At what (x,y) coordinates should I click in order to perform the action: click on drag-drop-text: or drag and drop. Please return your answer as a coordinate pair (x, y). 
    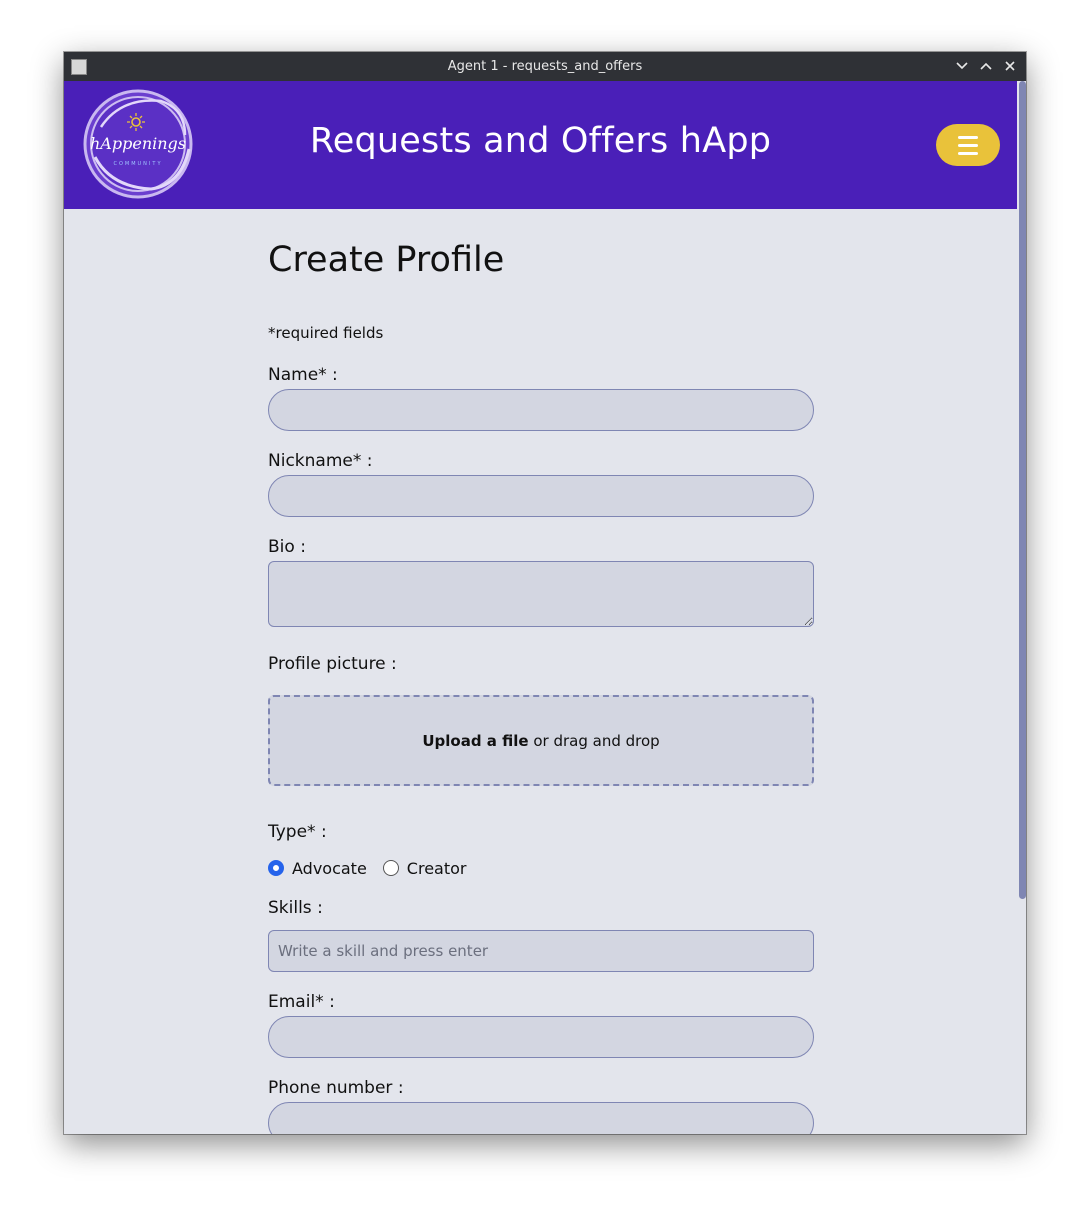
    Looking at the image, I should click on (596, 740).